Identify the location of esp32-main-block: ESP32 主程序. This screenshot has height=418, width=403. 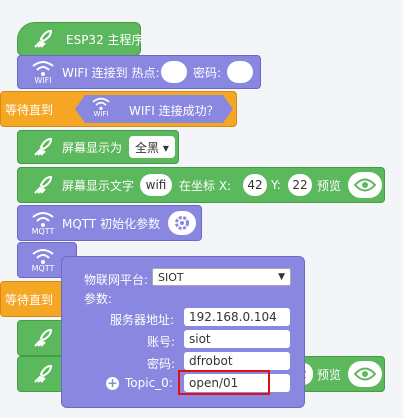
(80, 39).